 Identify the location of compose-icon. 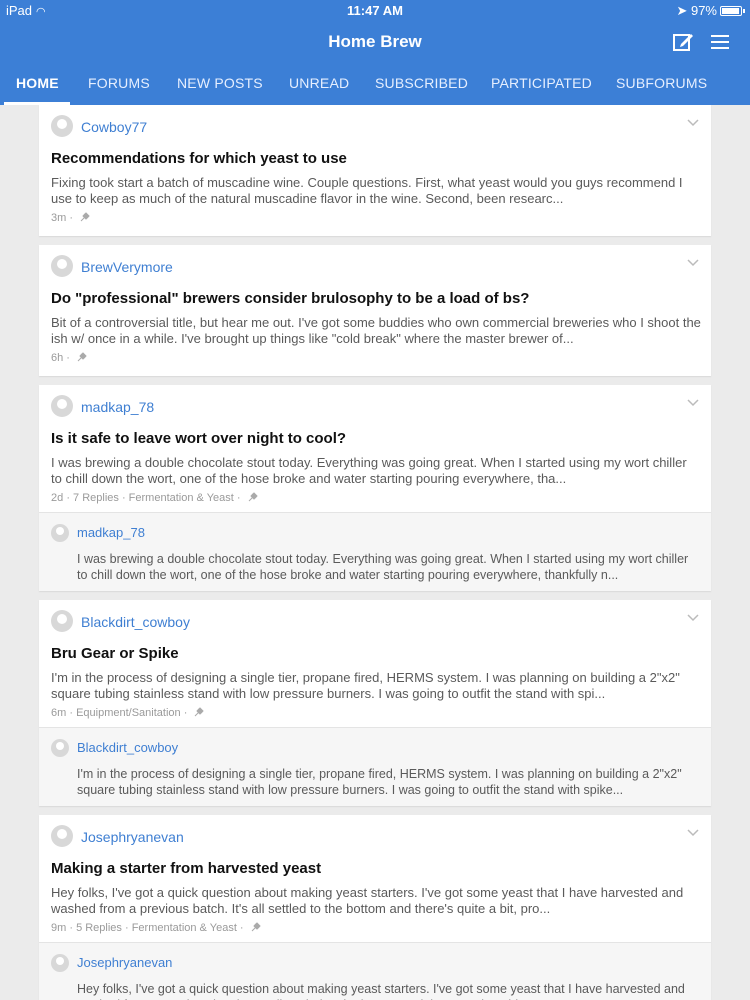
(683, 42).